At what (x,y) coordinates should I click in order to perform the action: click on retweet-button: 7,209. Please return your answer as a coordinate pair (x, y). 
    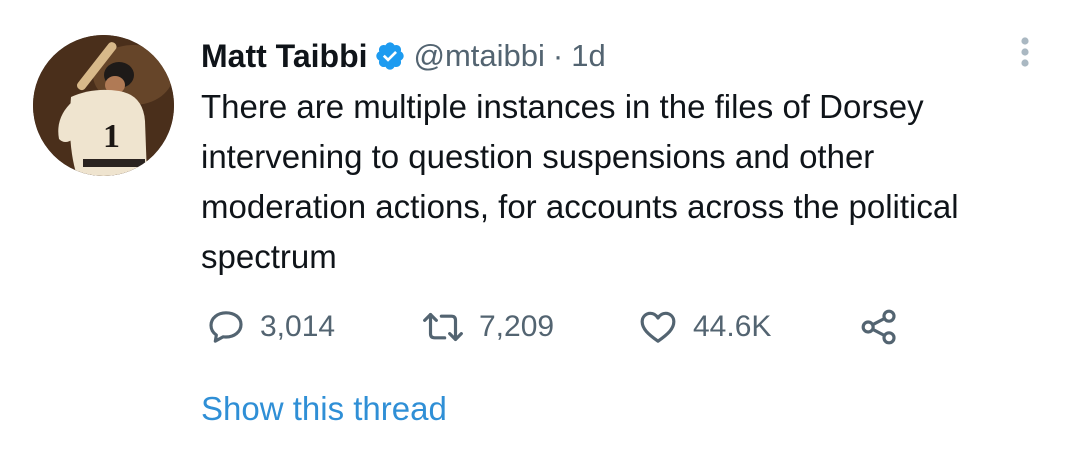
    Looking at the image, I should click on (487, 327).